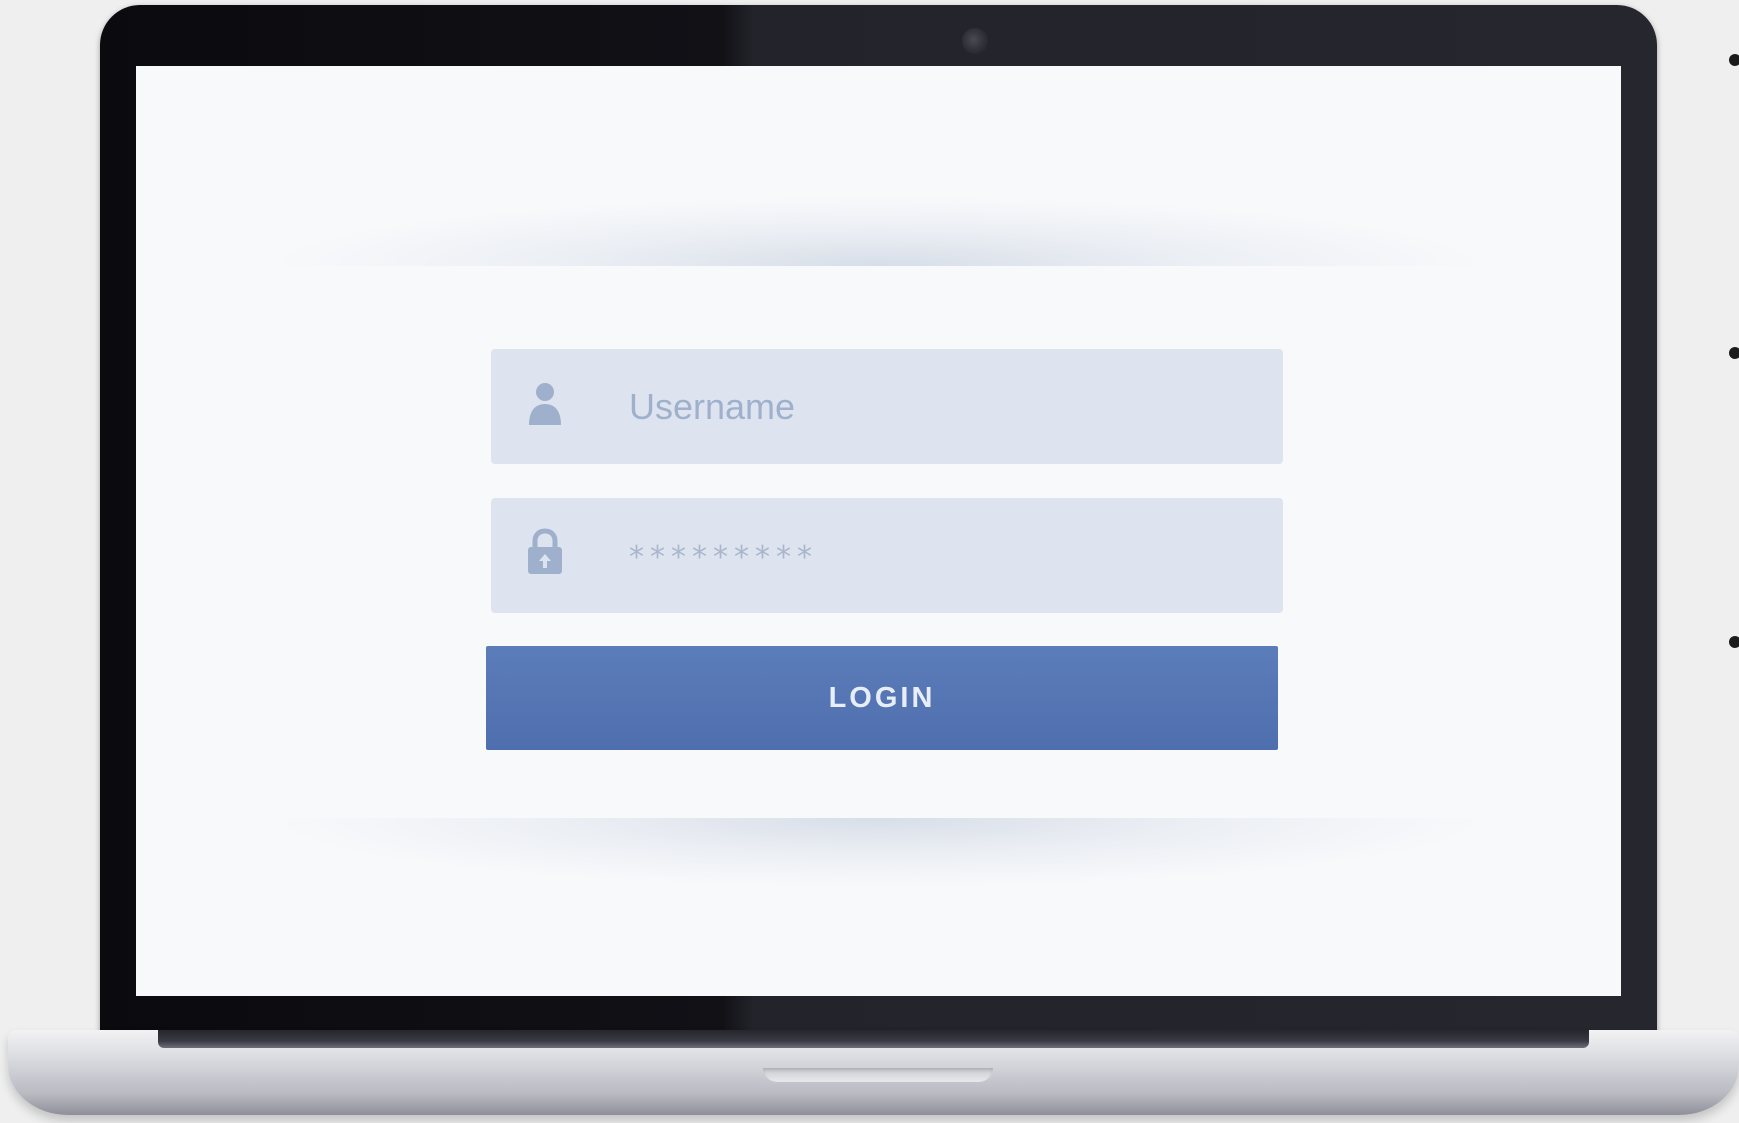 The height and width of the screenshot is (1123, 1739). I want to click on laptop-base, so click(873, 1072).